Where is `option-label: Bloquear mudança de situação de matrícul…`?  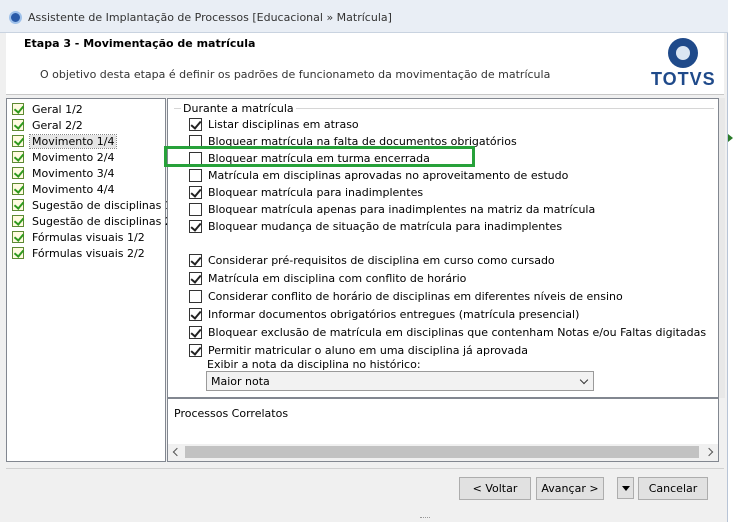
option-label: Bloquear mudança de situação de matrícul… is located at coordinates (385, 226).